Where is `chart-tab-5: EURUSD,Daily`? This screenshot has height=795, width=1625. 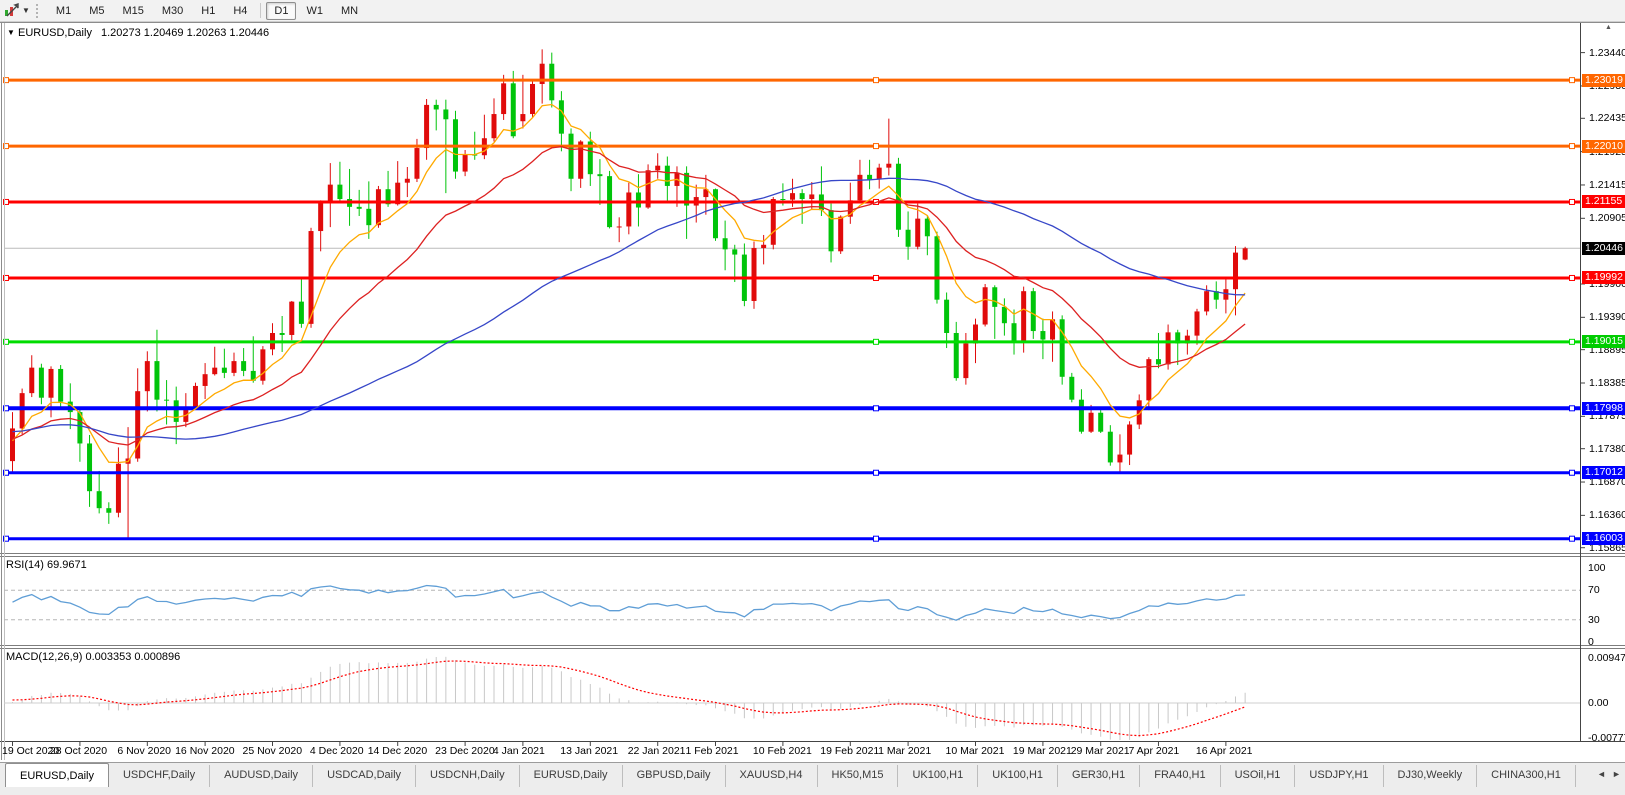
chart-tab-5: EURUSD,Daily is located at coordinates (571, 776).